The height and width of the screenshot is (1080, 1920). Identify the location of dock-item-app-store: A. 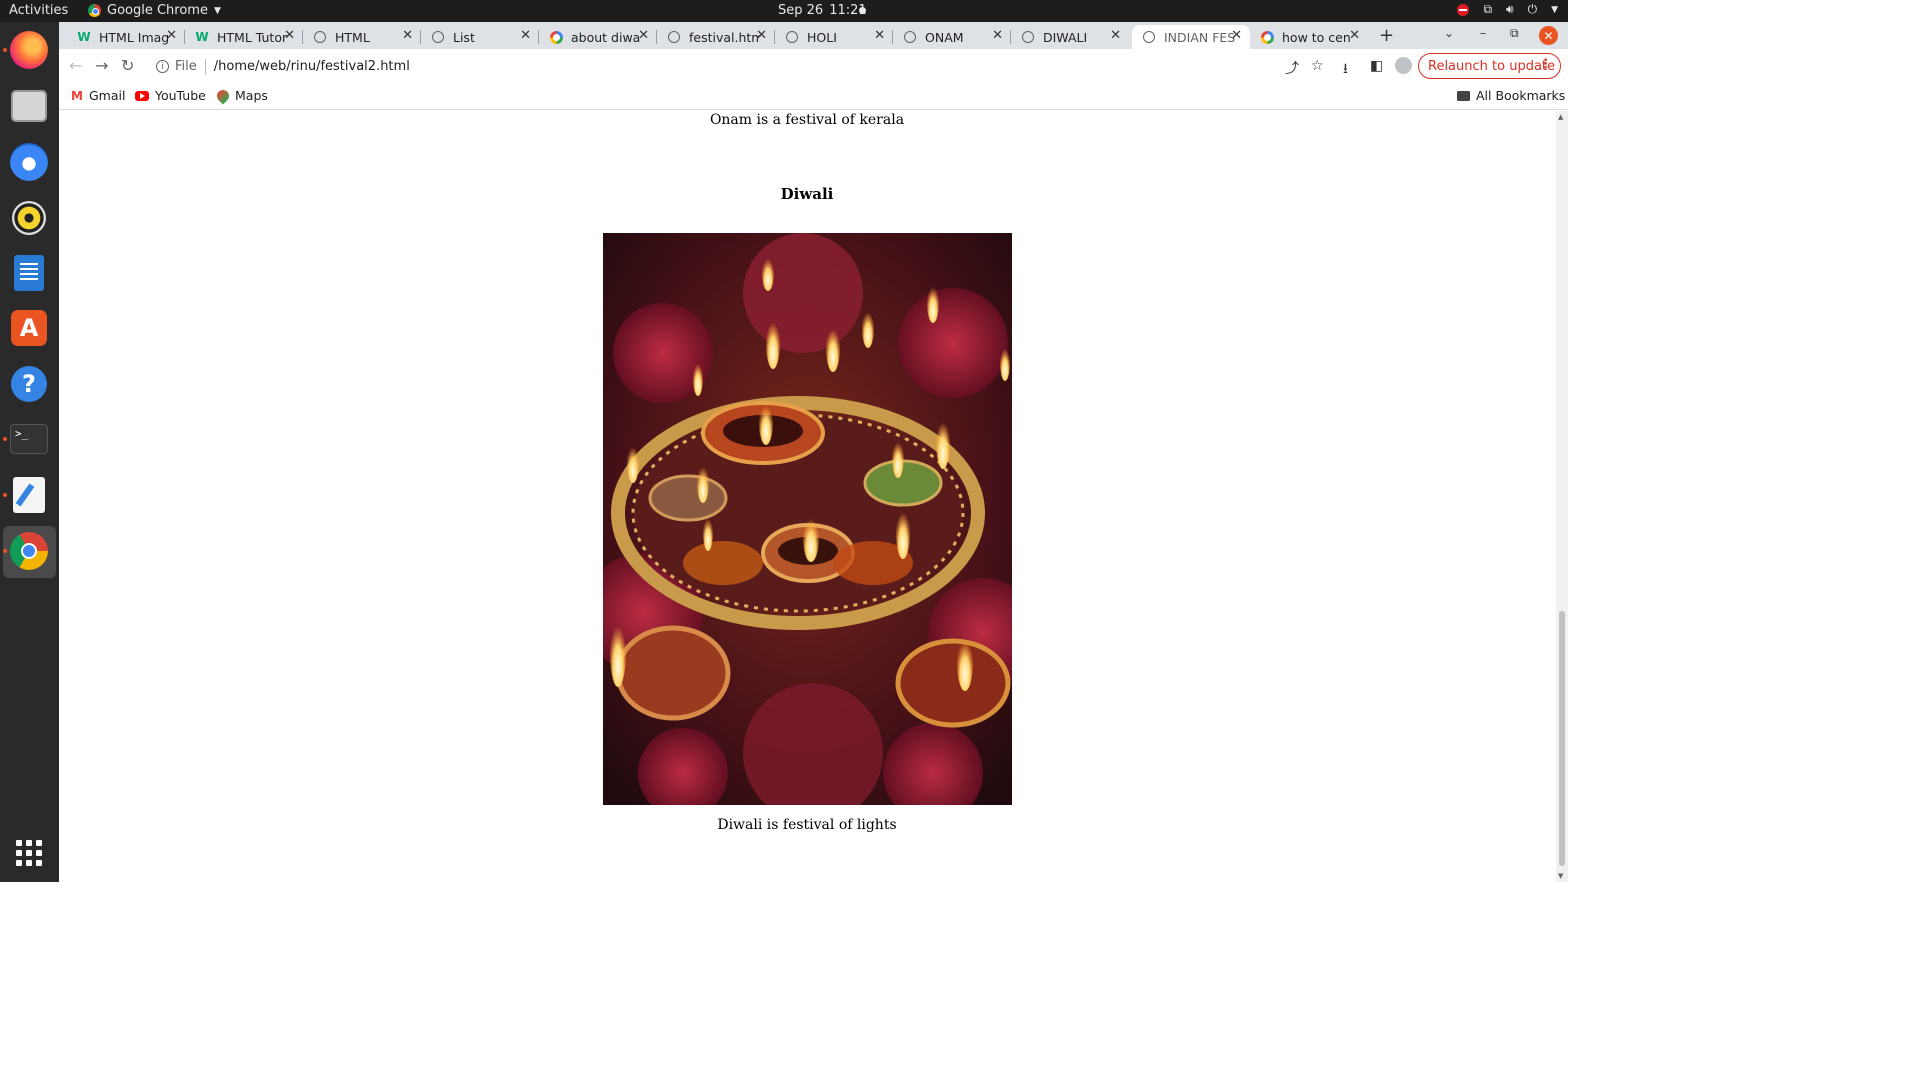
(29, 328).